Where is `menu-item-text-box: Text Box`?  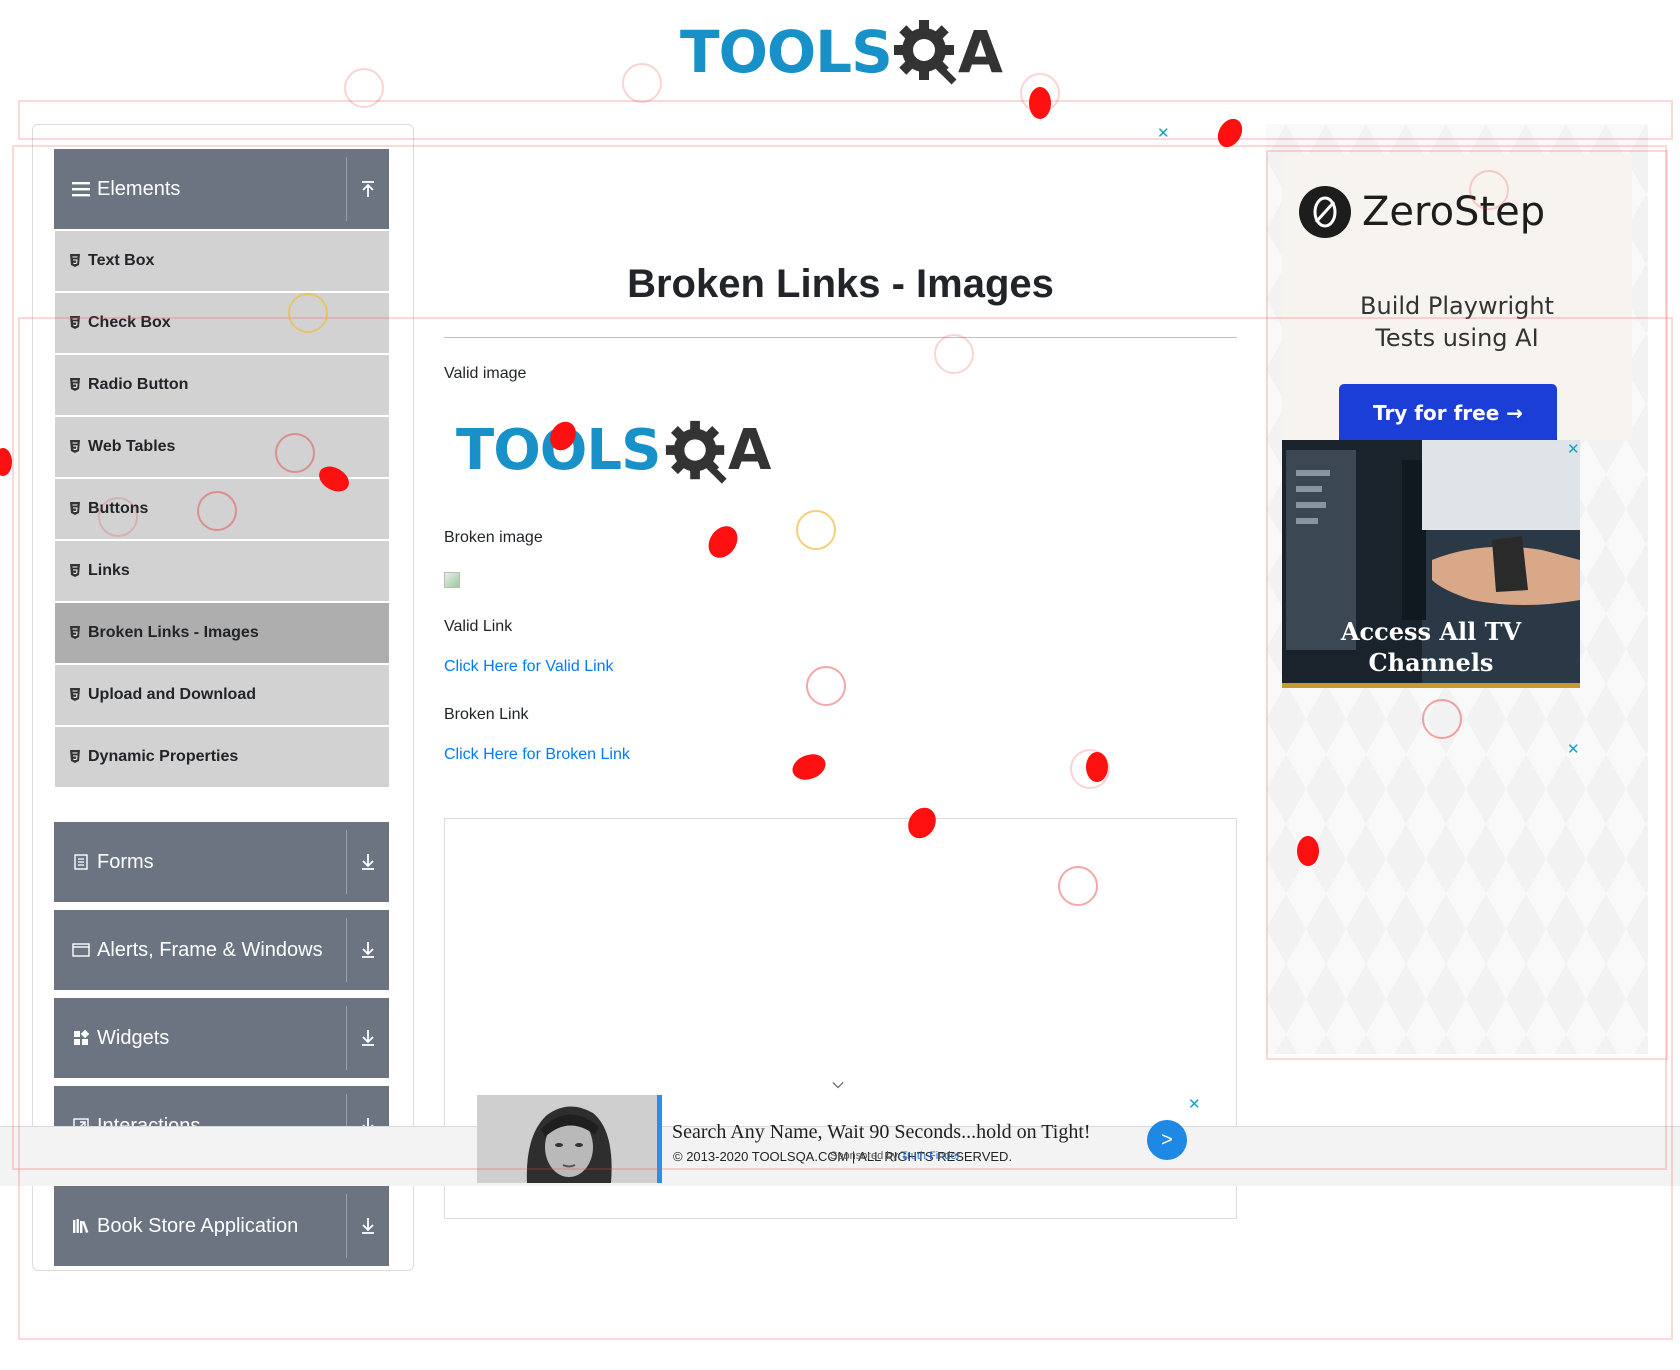
menu-item-text-box: Text Box is located at coordinates (222, 262).